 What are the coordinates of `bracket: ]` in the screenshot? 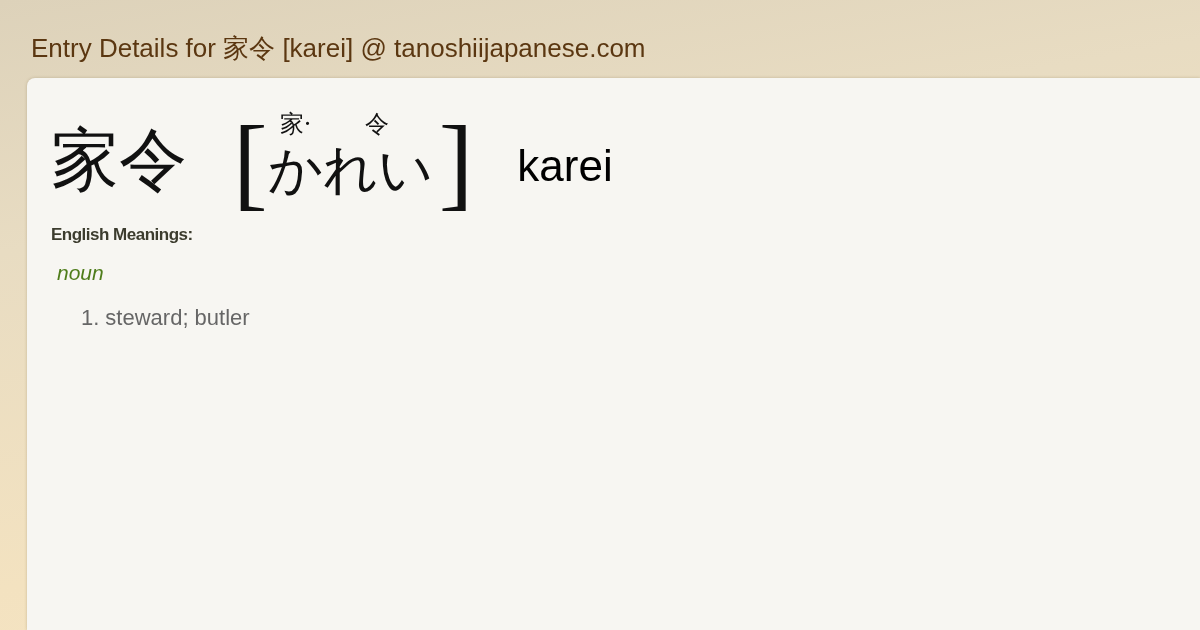 It's located at (456, 162).